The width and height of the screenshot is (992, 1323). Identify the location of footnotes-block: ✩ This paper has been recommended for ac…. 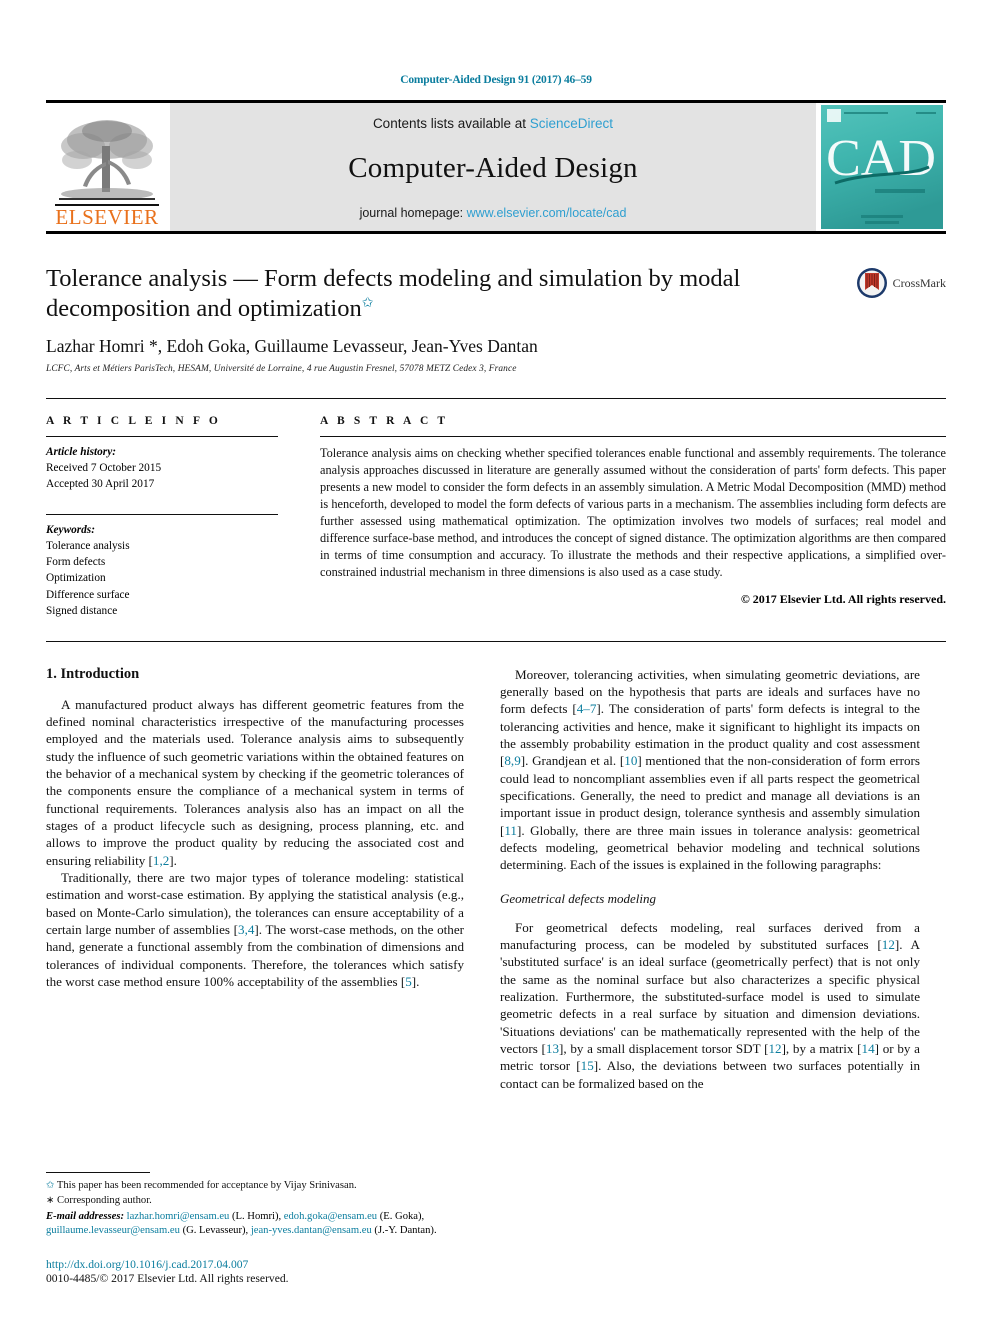
(255, 1205).